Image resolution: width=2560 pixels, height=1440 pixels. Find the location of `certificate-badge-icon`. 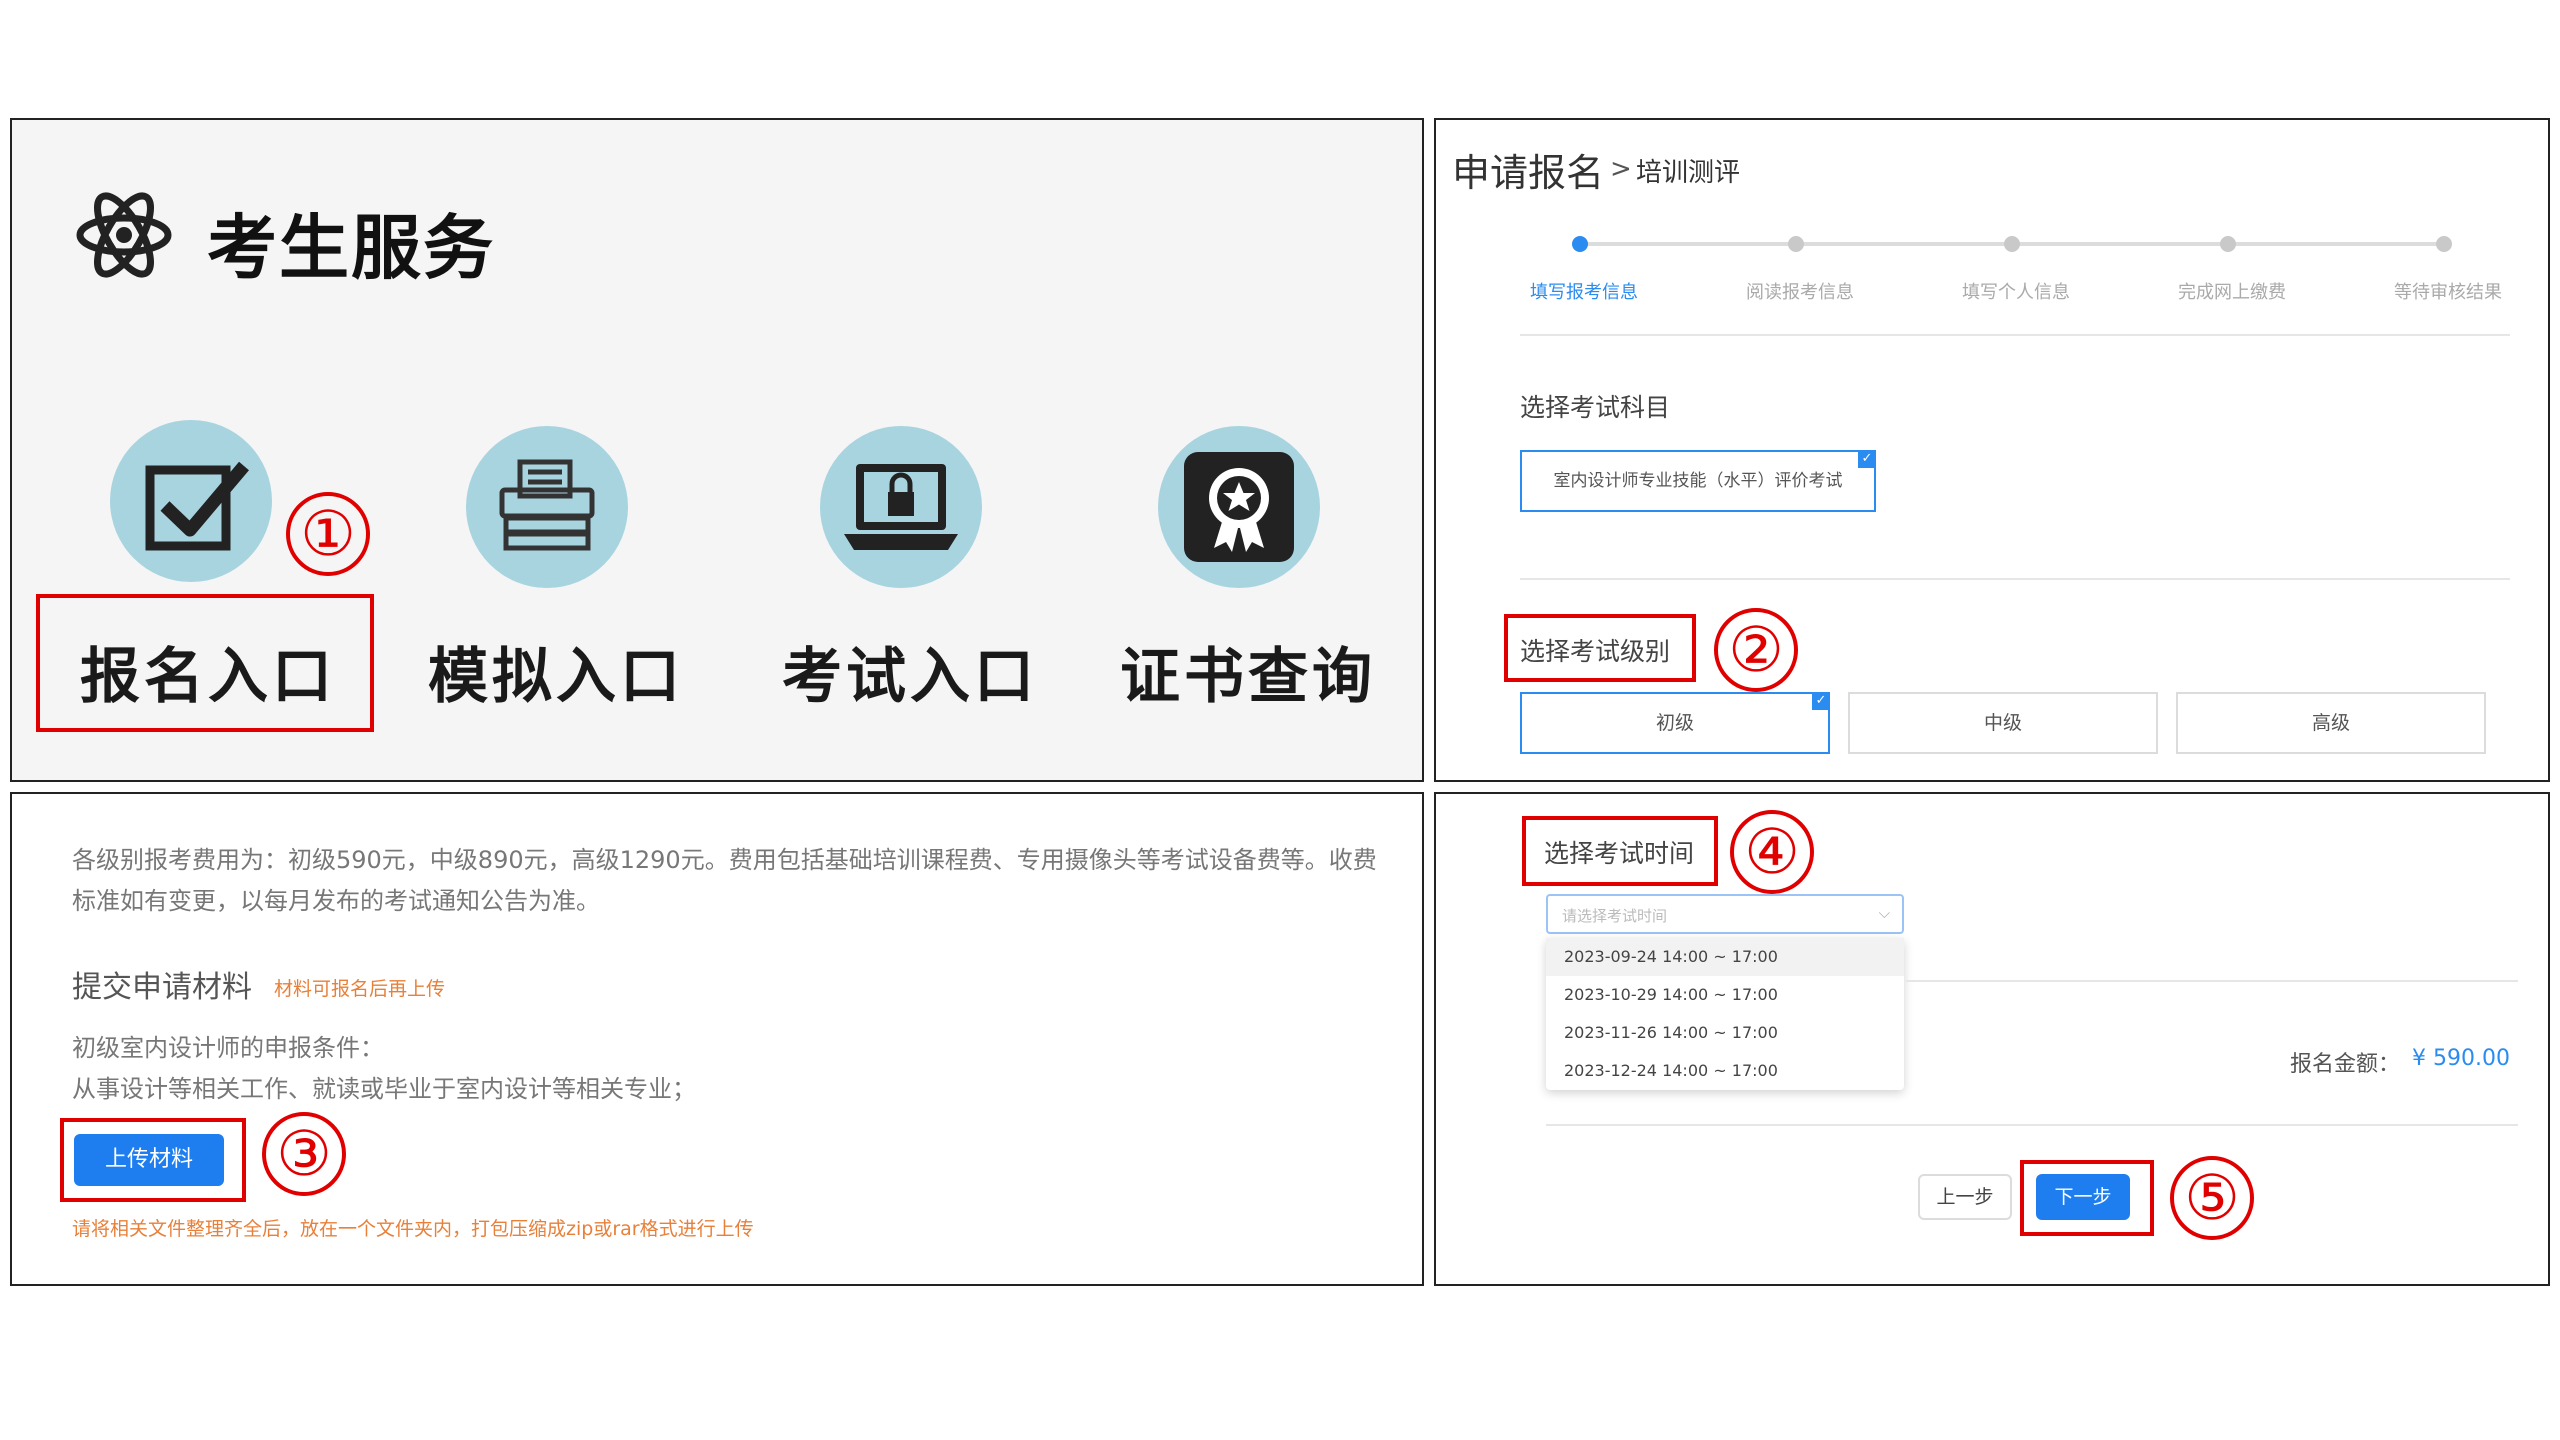

certificate-badge-icon is located at coordinates (1239, 507).